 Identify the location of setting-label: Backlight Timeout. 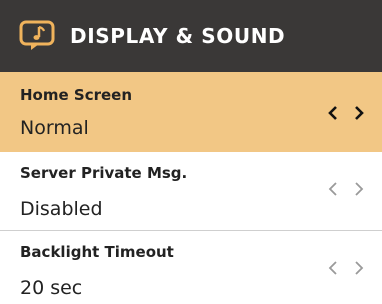
(97, 252).